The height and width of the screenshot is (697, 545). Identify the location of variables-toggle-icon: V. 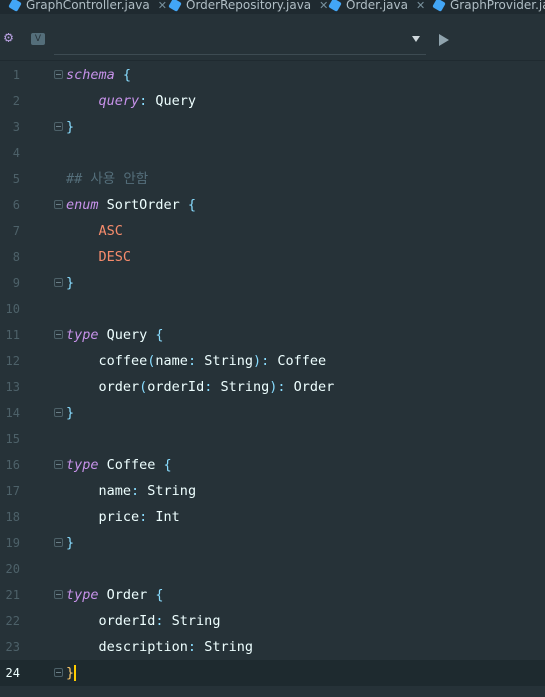
(38, 39).